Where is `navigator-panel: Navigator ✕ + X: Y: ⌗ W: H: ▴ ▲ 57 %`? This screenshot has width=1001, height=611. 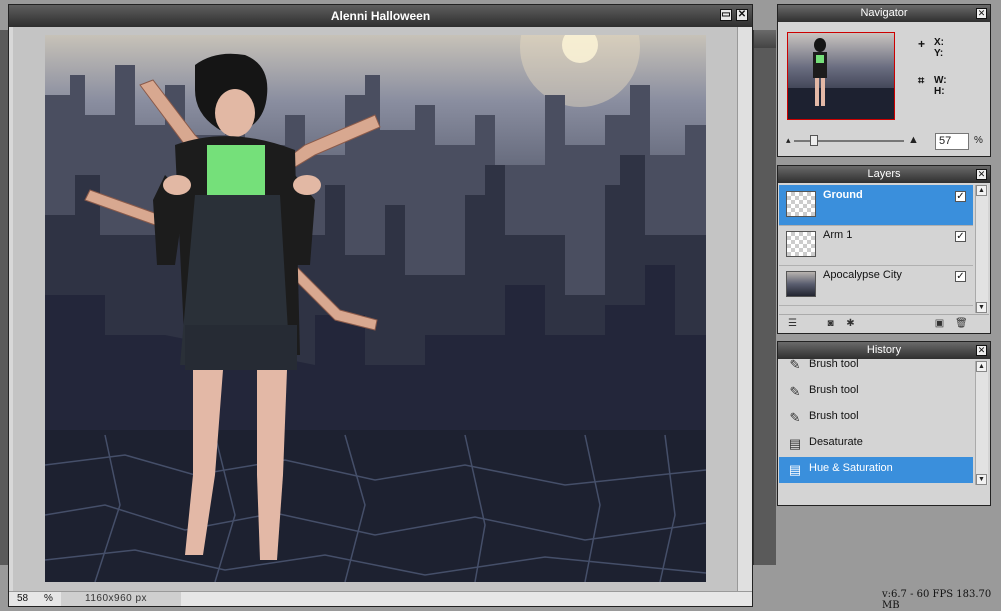
navigator-panel: Navigator ✕ + X: Y: ⌗ W: H: ▴ ▲ 57 % is located at coordinates (884, 80).